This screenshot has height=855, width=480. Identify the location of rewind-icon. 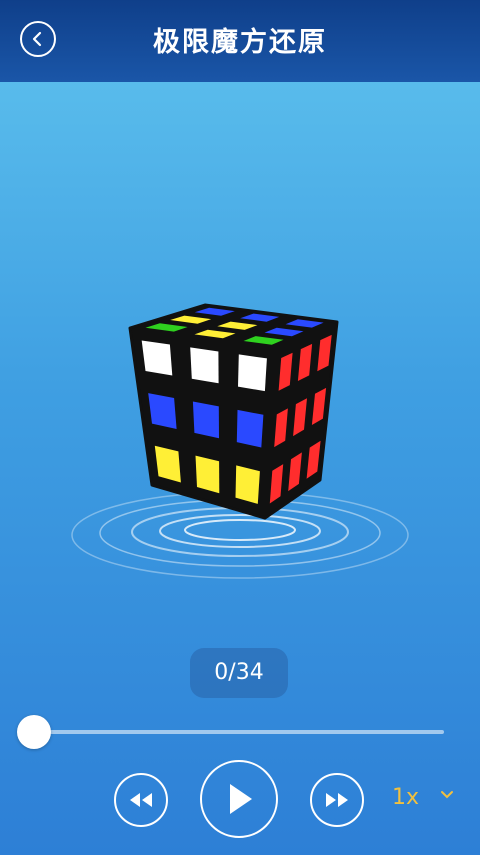
(141, 800).